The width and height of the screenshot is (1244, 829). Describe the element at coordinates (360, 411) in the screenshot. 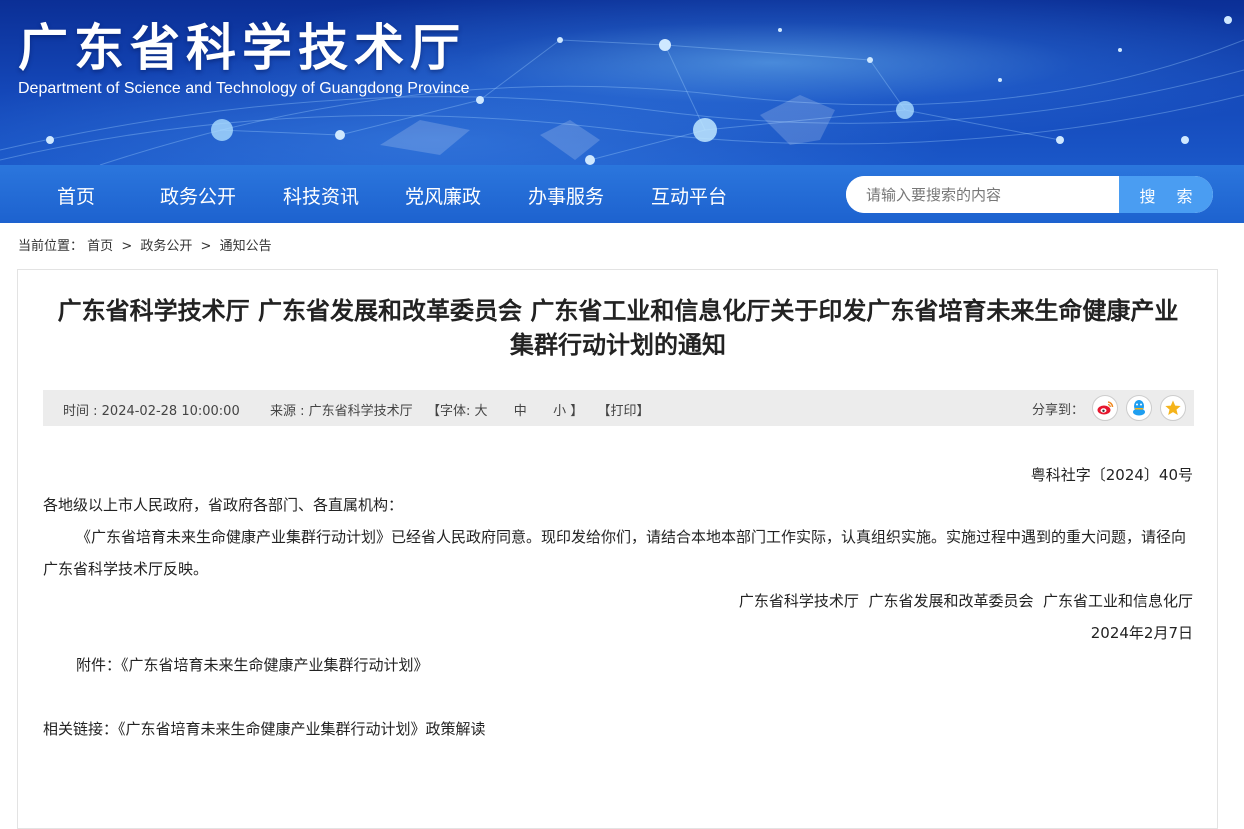

I see `source-value: 广东省科学技术厅` at that location.